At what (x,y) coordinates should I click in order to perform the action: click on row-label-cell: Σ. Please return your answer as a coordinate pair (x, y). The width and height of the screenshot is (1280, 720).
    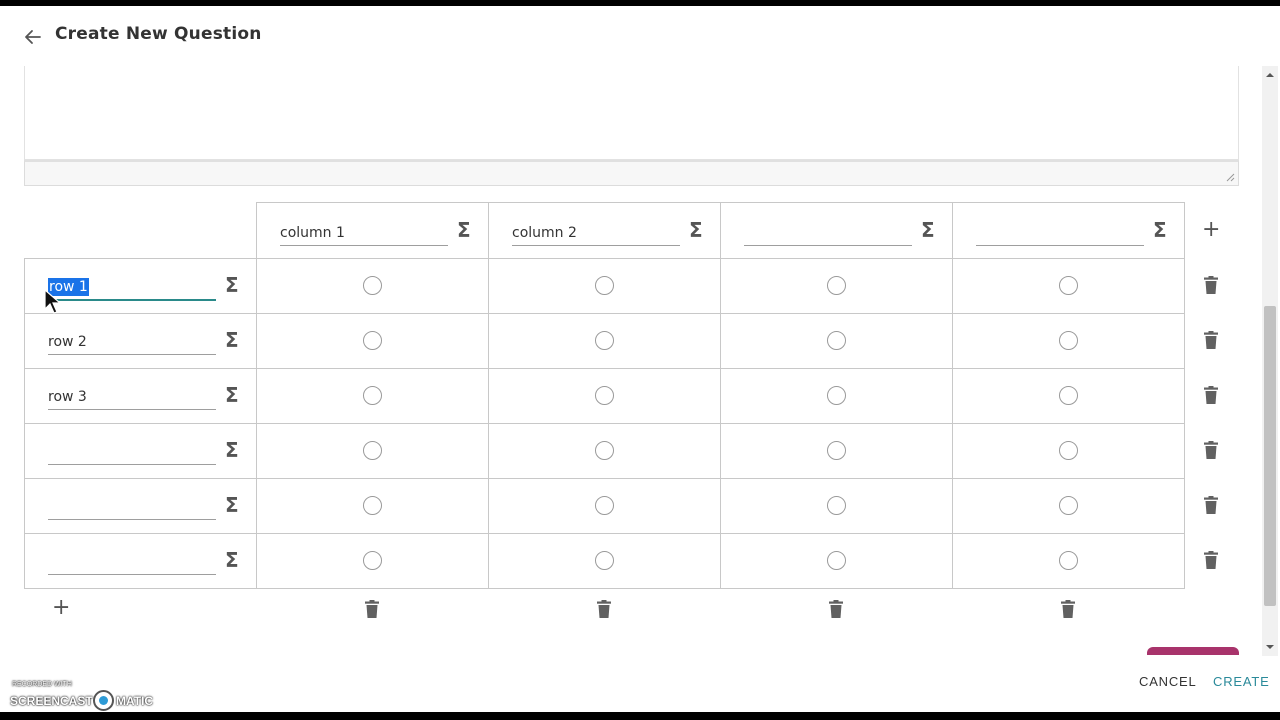
    Looking at the image, I should click on (140, 561).